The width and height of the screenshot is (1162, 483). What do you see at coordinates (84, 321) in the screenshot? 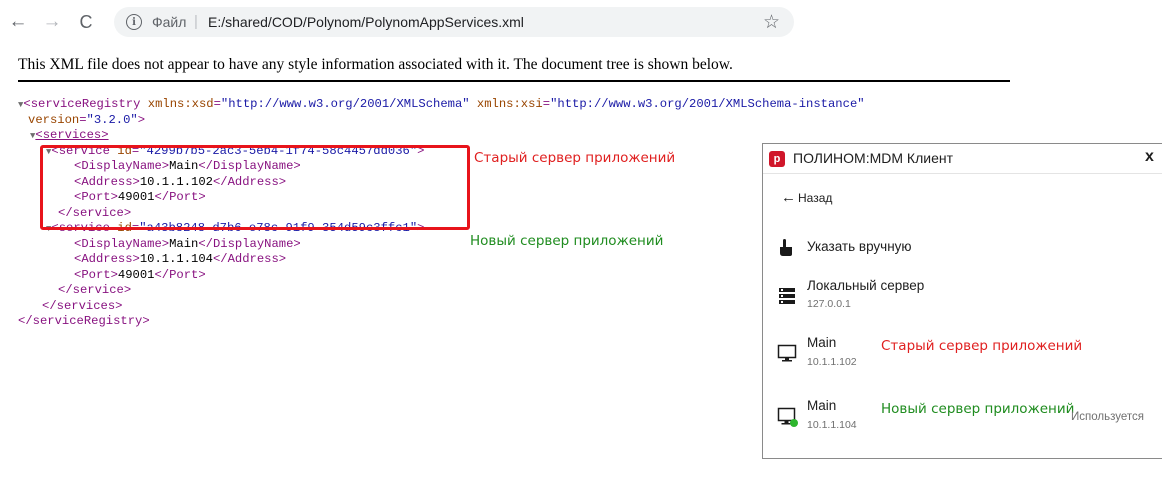
I see `xml-root-close: </serviceRegistry>` at bounding box center [84, 321].